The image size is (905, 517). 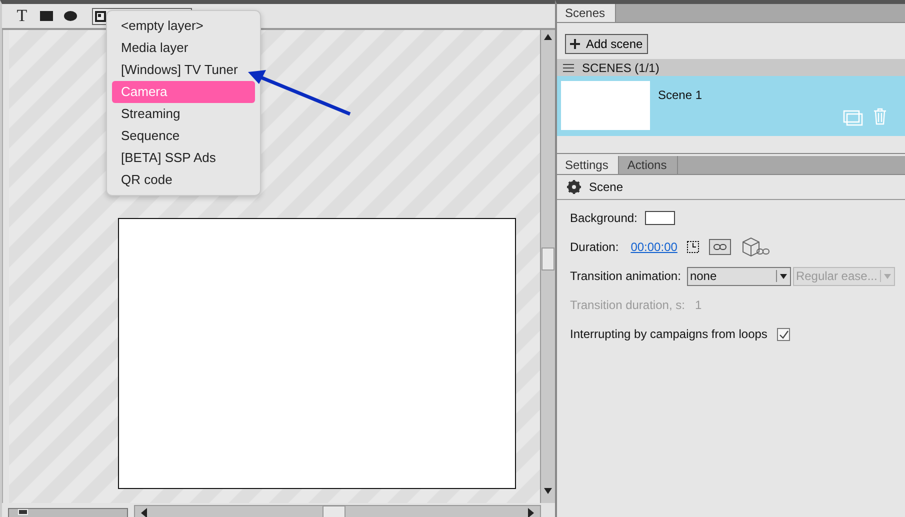 What do you see at coordinates (183, 48) in the screenshot?
I see `menu-item: Media layer` at bounding box center [183, 48].